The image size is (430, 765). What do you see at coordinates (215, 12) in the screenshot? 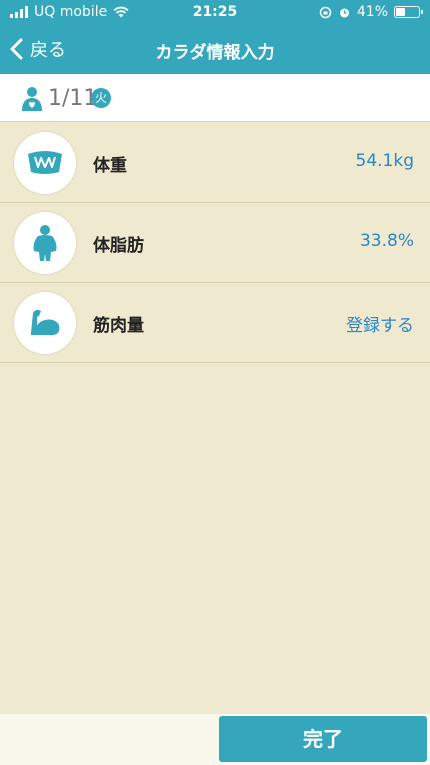
I see `status-bar: UQ mobile 21:25 41%` at bounding box center [215, 12].